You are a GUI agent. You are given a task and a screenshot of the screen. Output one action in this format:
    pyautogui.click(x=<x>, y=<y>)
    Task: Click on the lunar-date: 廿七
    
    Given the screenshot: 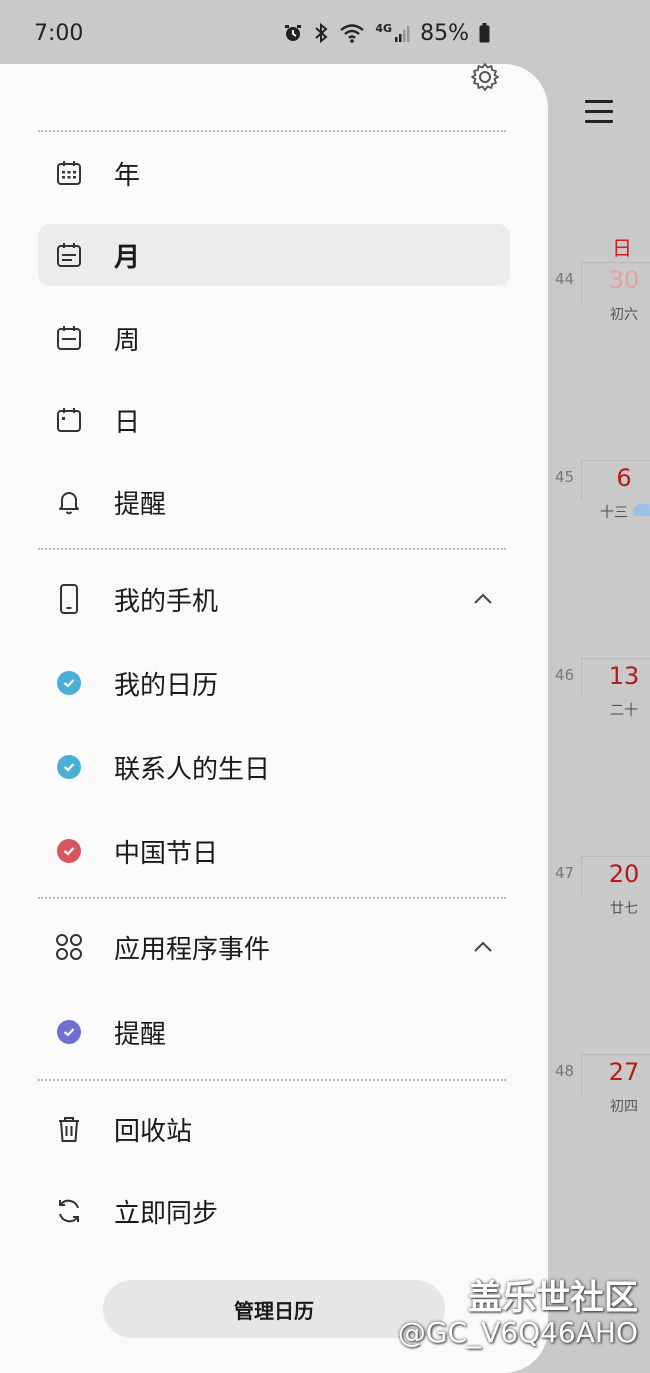 What is the action you would take?
    pyautogui.click(x=624, y=909)
    